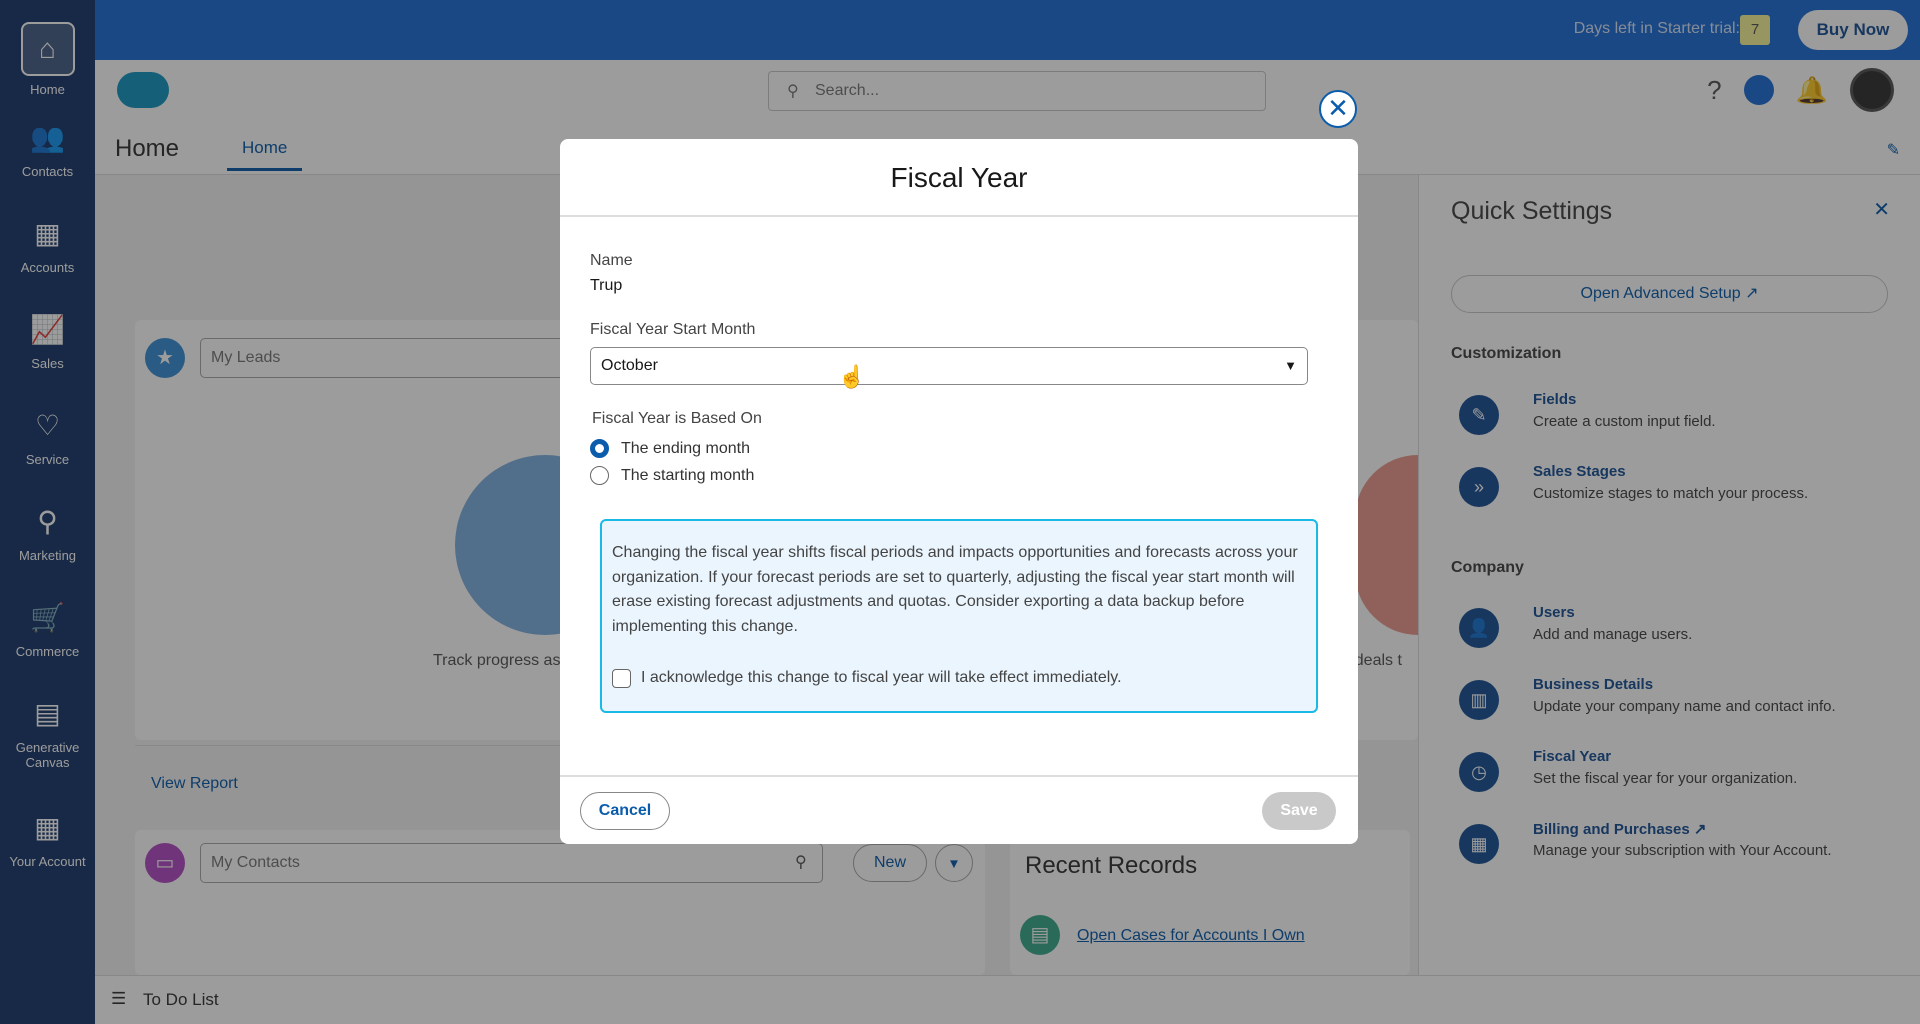 The width and height of the screenshot is (1920, 1024). I want to click on save-button: Save, so click(1299, 811).